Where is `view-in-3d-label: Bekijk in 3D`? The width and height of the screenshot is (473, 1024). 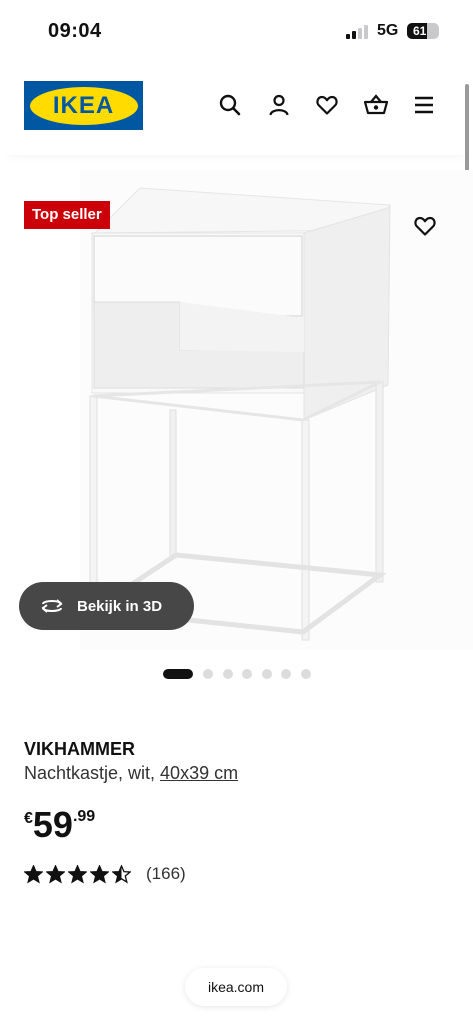
view-in-3d-label: Bekijk in 3D is located at coordinates (120, 606).